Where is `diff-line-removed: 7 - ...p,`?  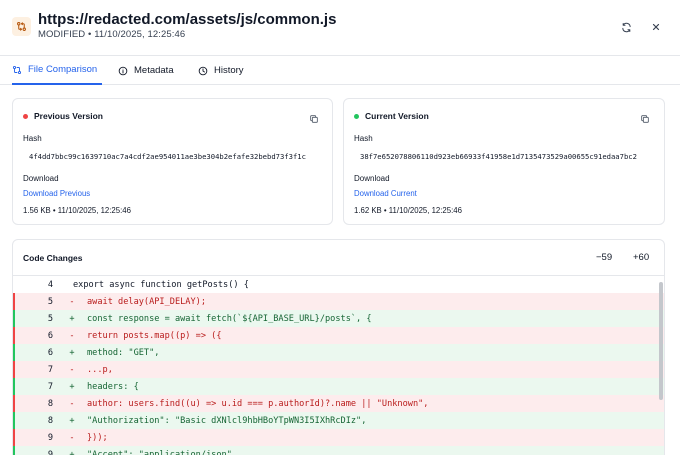
diff-line-removed: 7 - ...p, is located at coordinates (338, 369).